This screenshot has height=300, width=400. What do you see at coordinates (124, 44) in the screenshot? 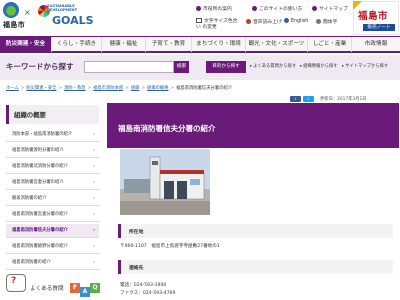
I see `nav-health: 健康・福祉` at bounding box center [124, 44].